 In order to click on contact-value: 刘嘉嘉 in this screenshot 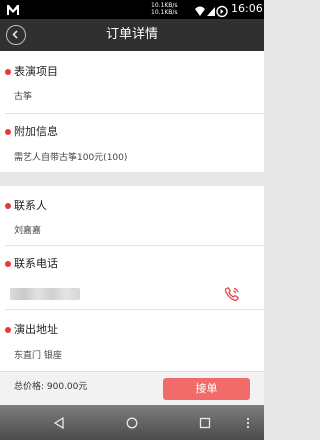, I will do `click(28, 231)`.